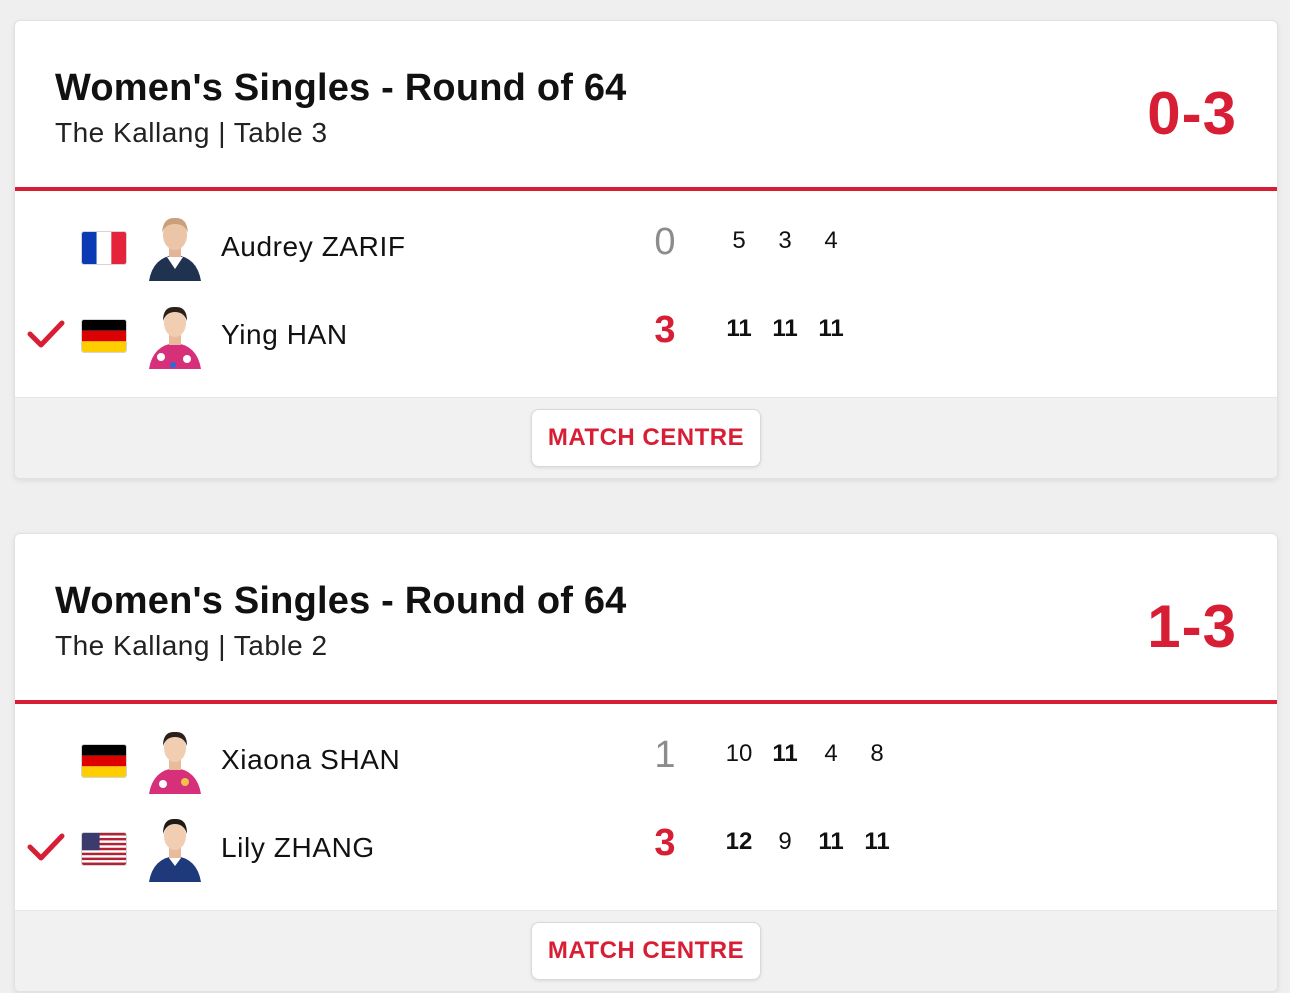 The width and height of the screenshot is (1290, 993). What do you see at coordinates (877, 753) in the screenshot?
I see `game-score: 8` at bounding box center [877, 753].